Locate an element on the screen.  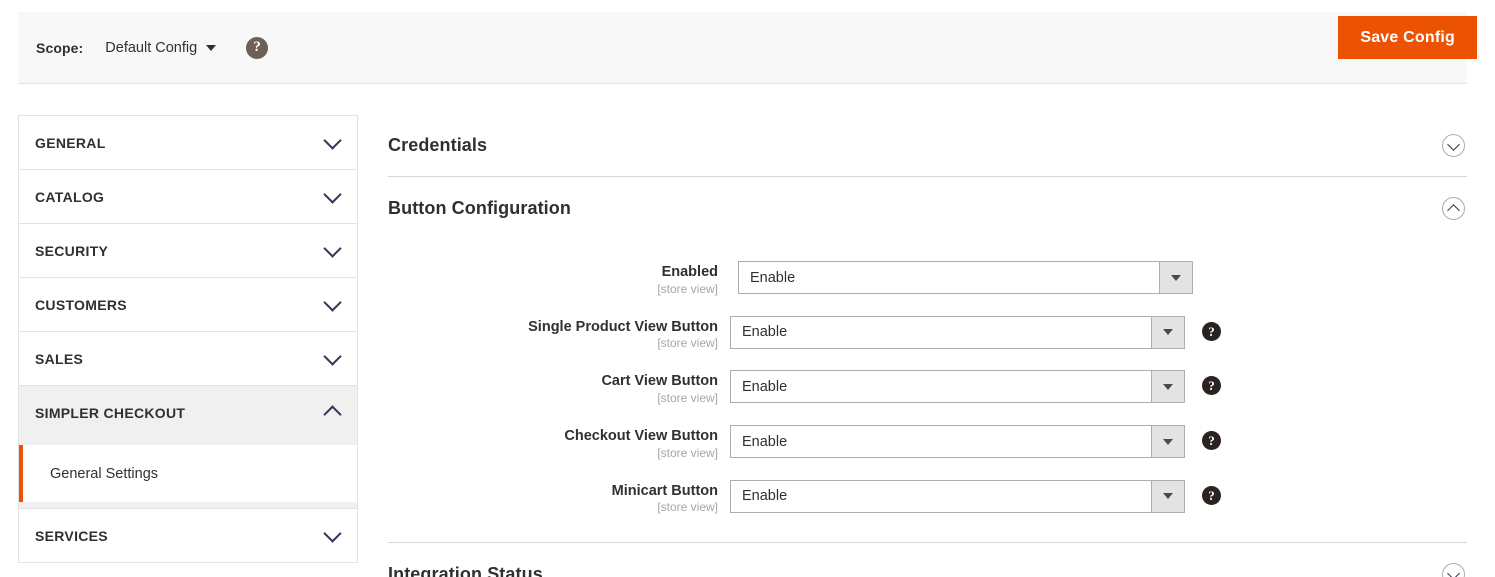
field-row-cart-view-button: Cart View Button [store view] Enable ? is located at coordinates (927, 387).